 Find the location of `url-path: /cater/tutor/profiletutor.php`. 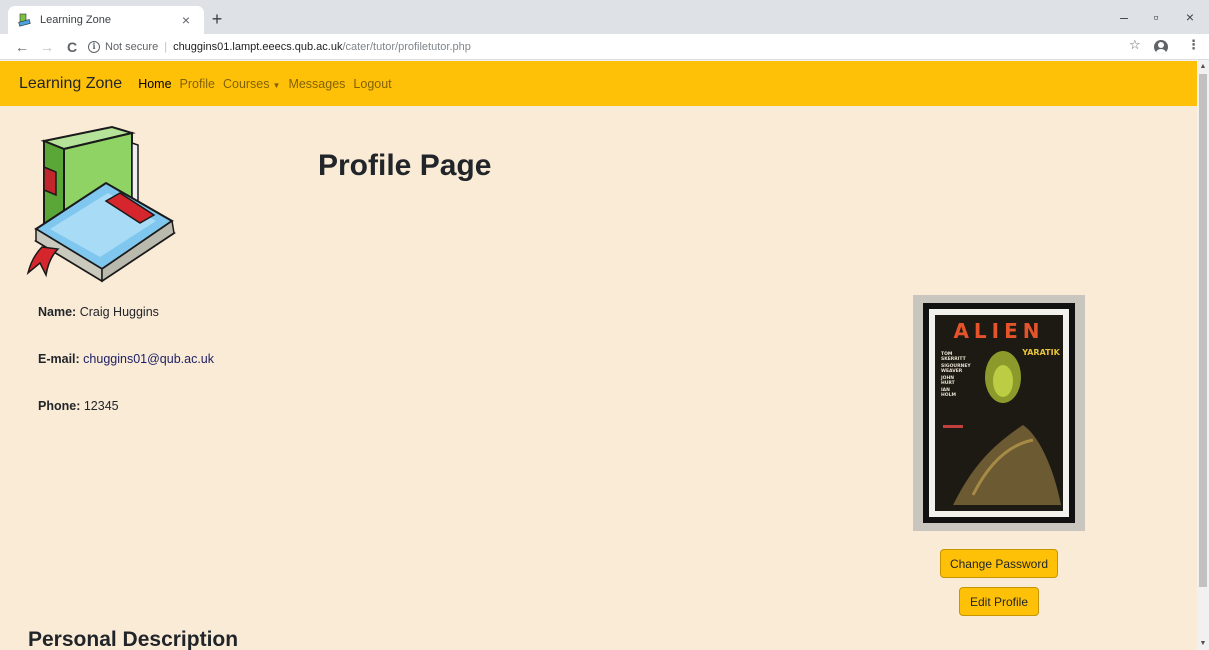

url-path: /cater/tutor/profiletutor.php is located at coordinates (406, 47).